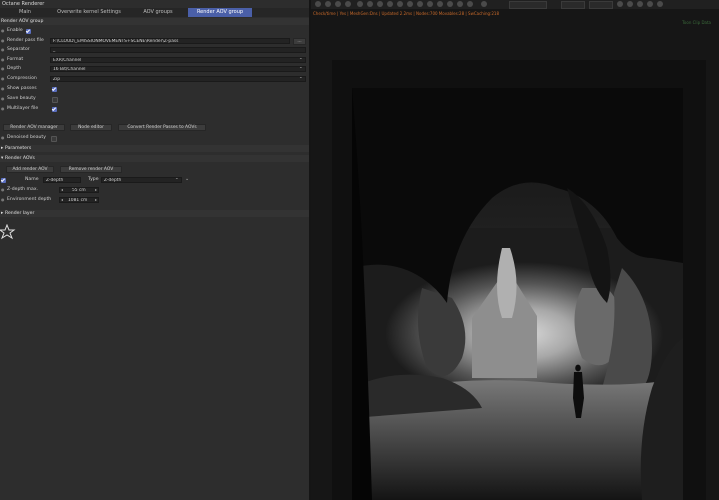  Describe the element at coordinates (25, 12) in the screenshot. I see `tab-main: Main` at that location.